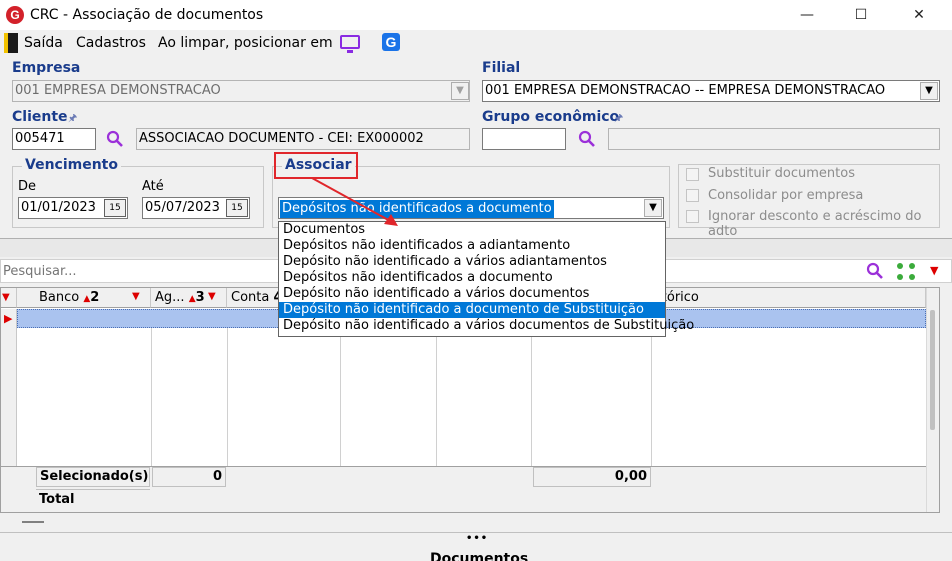  What do you see at coordinates (391, 42) in the screenshot?
I see `g-app-icon: G` at bounding box center [391, 42].